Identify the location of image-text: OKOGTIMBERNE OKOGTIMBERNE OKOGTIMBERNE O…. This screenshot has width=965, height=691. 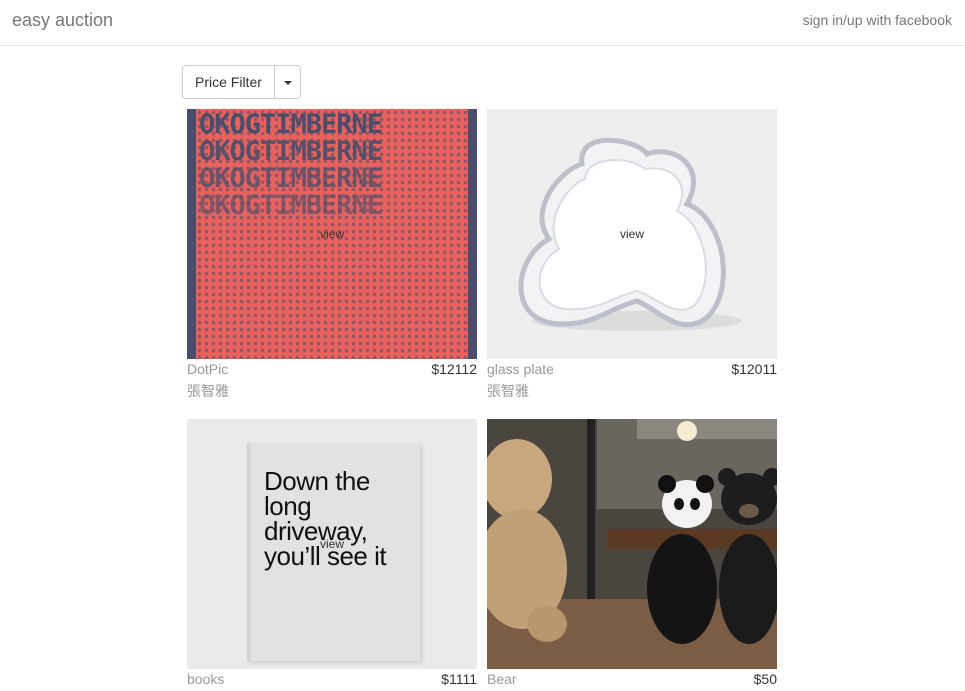
(291, 165).